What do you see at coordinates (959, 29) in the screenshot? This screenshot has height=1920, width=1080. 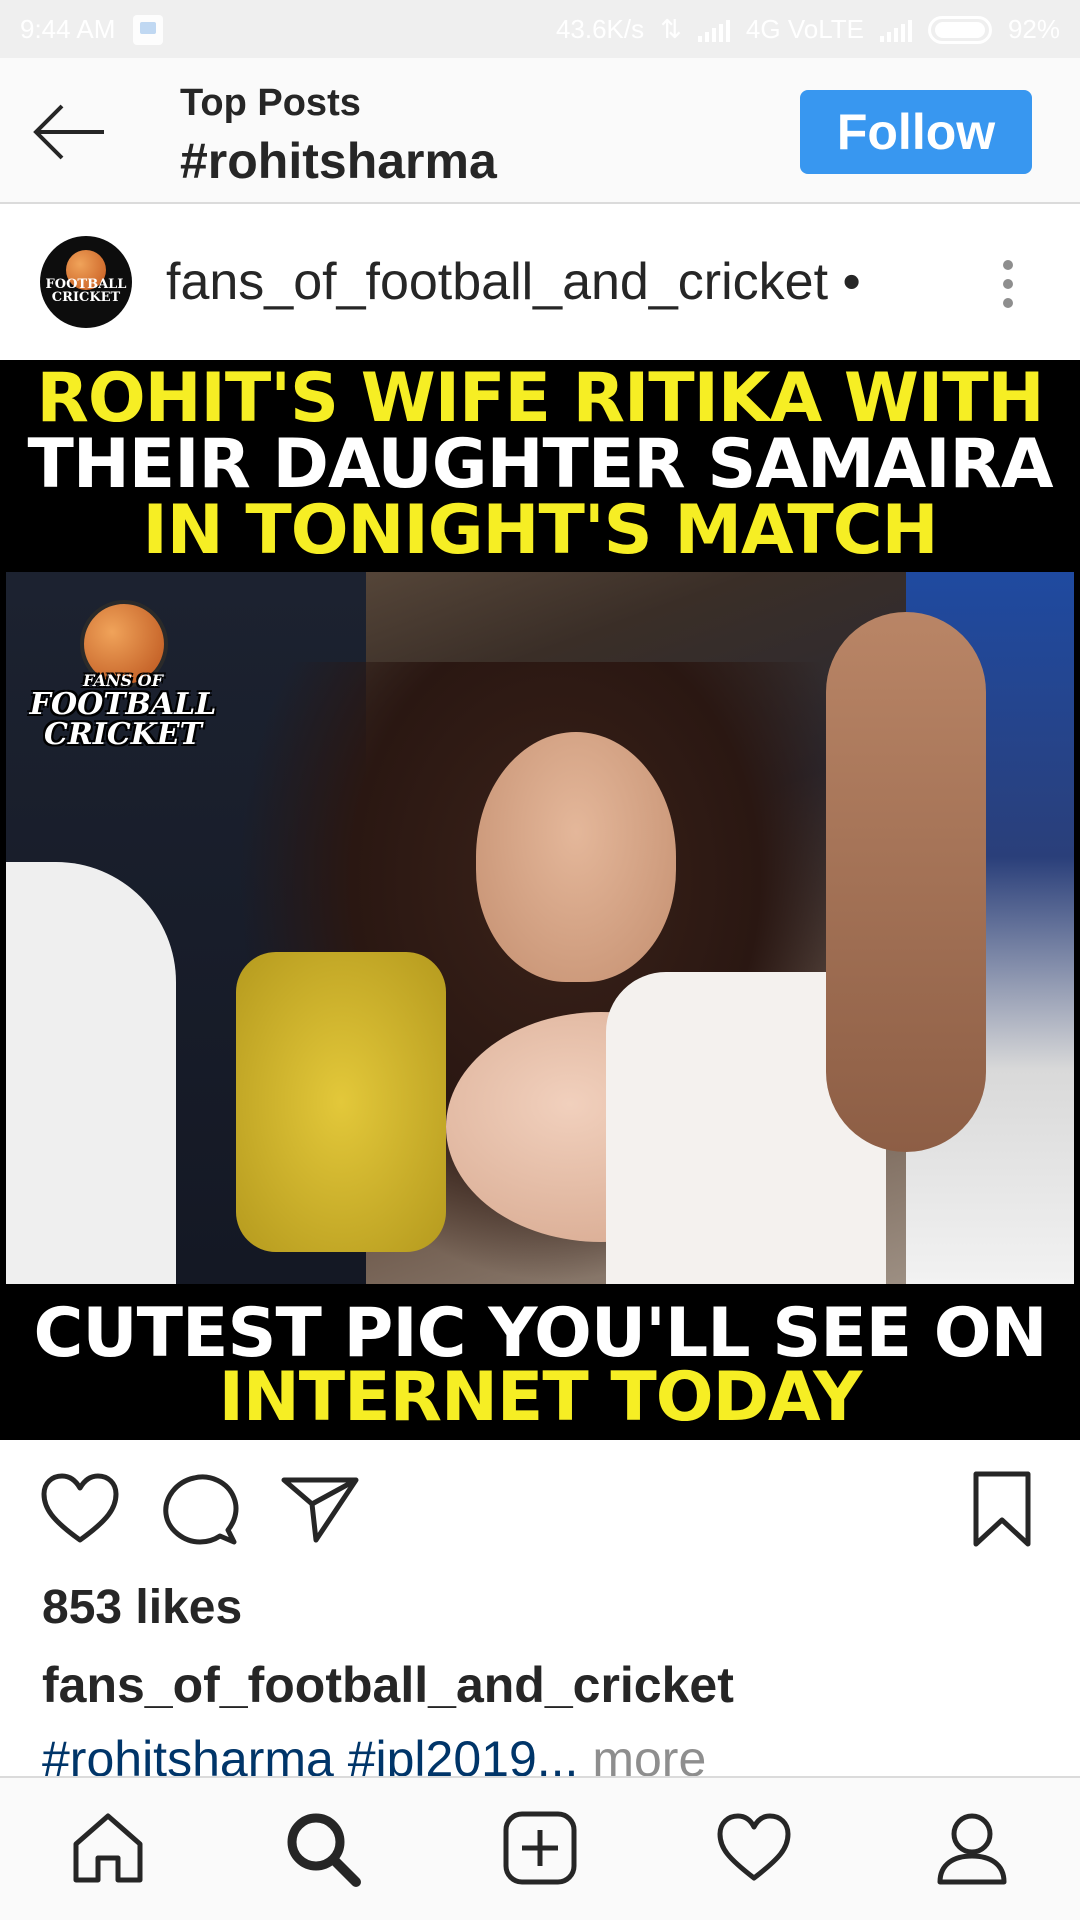 I see `battery-icon` at bounding box center [959, 29].